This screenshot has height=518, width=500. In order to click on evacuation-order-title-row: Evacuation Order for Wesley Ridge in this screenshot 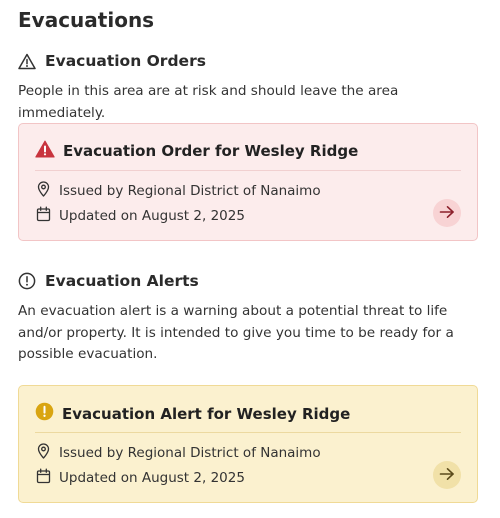, I will do `click(196, 151)`.